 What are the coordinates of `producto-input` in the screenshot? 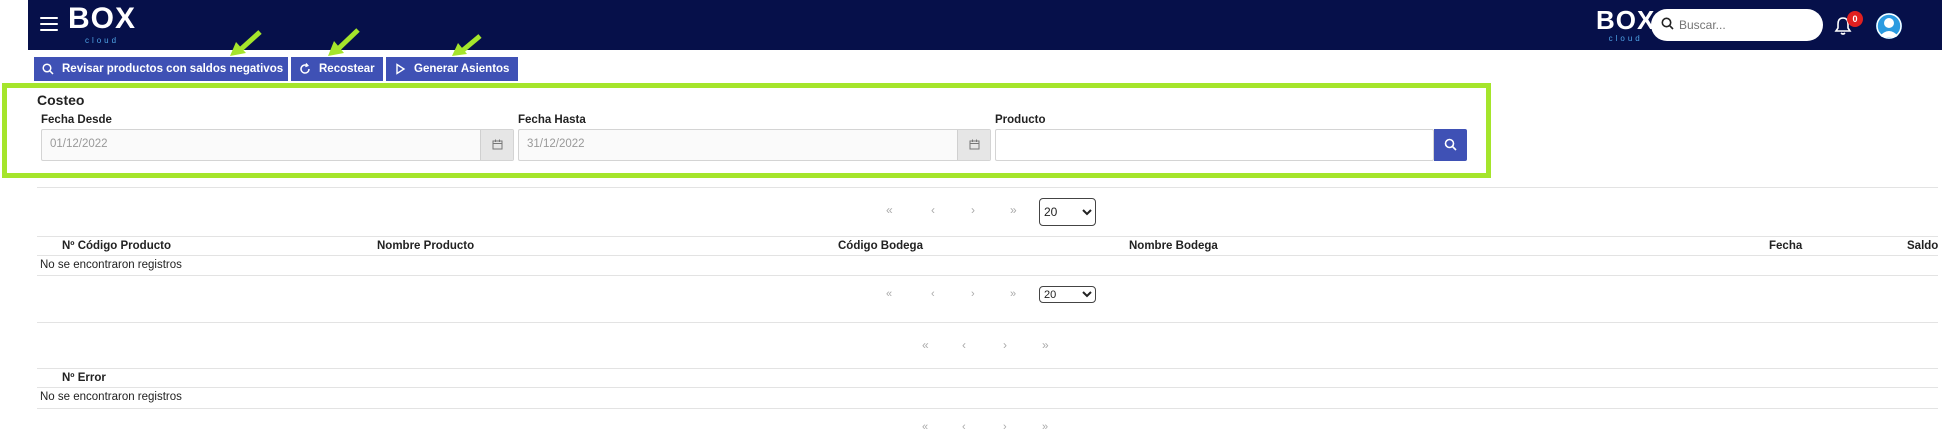 It's located at (1204, 144).